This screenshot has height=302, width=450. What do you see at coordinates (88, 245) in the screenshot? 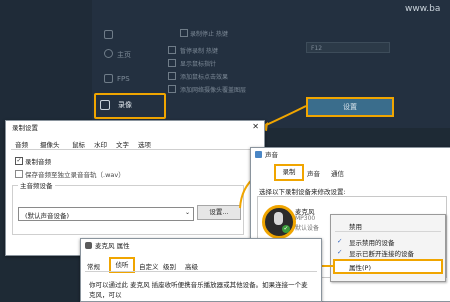
I see `microphone-icon` at bounding box center [88, 245].